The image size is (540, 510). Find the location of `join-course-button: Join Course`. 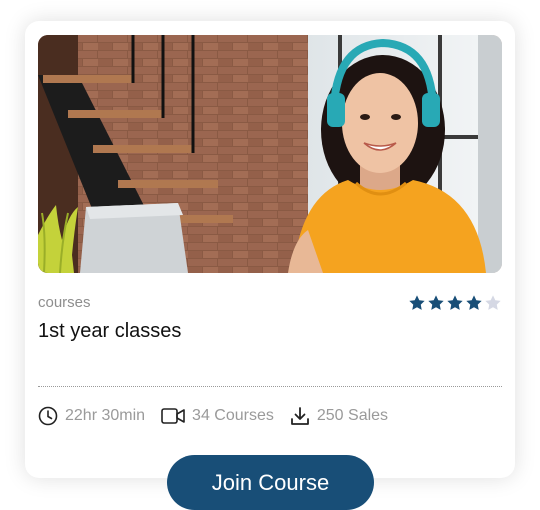

join-course-button: Join Course is located at coordinates (270, 482).